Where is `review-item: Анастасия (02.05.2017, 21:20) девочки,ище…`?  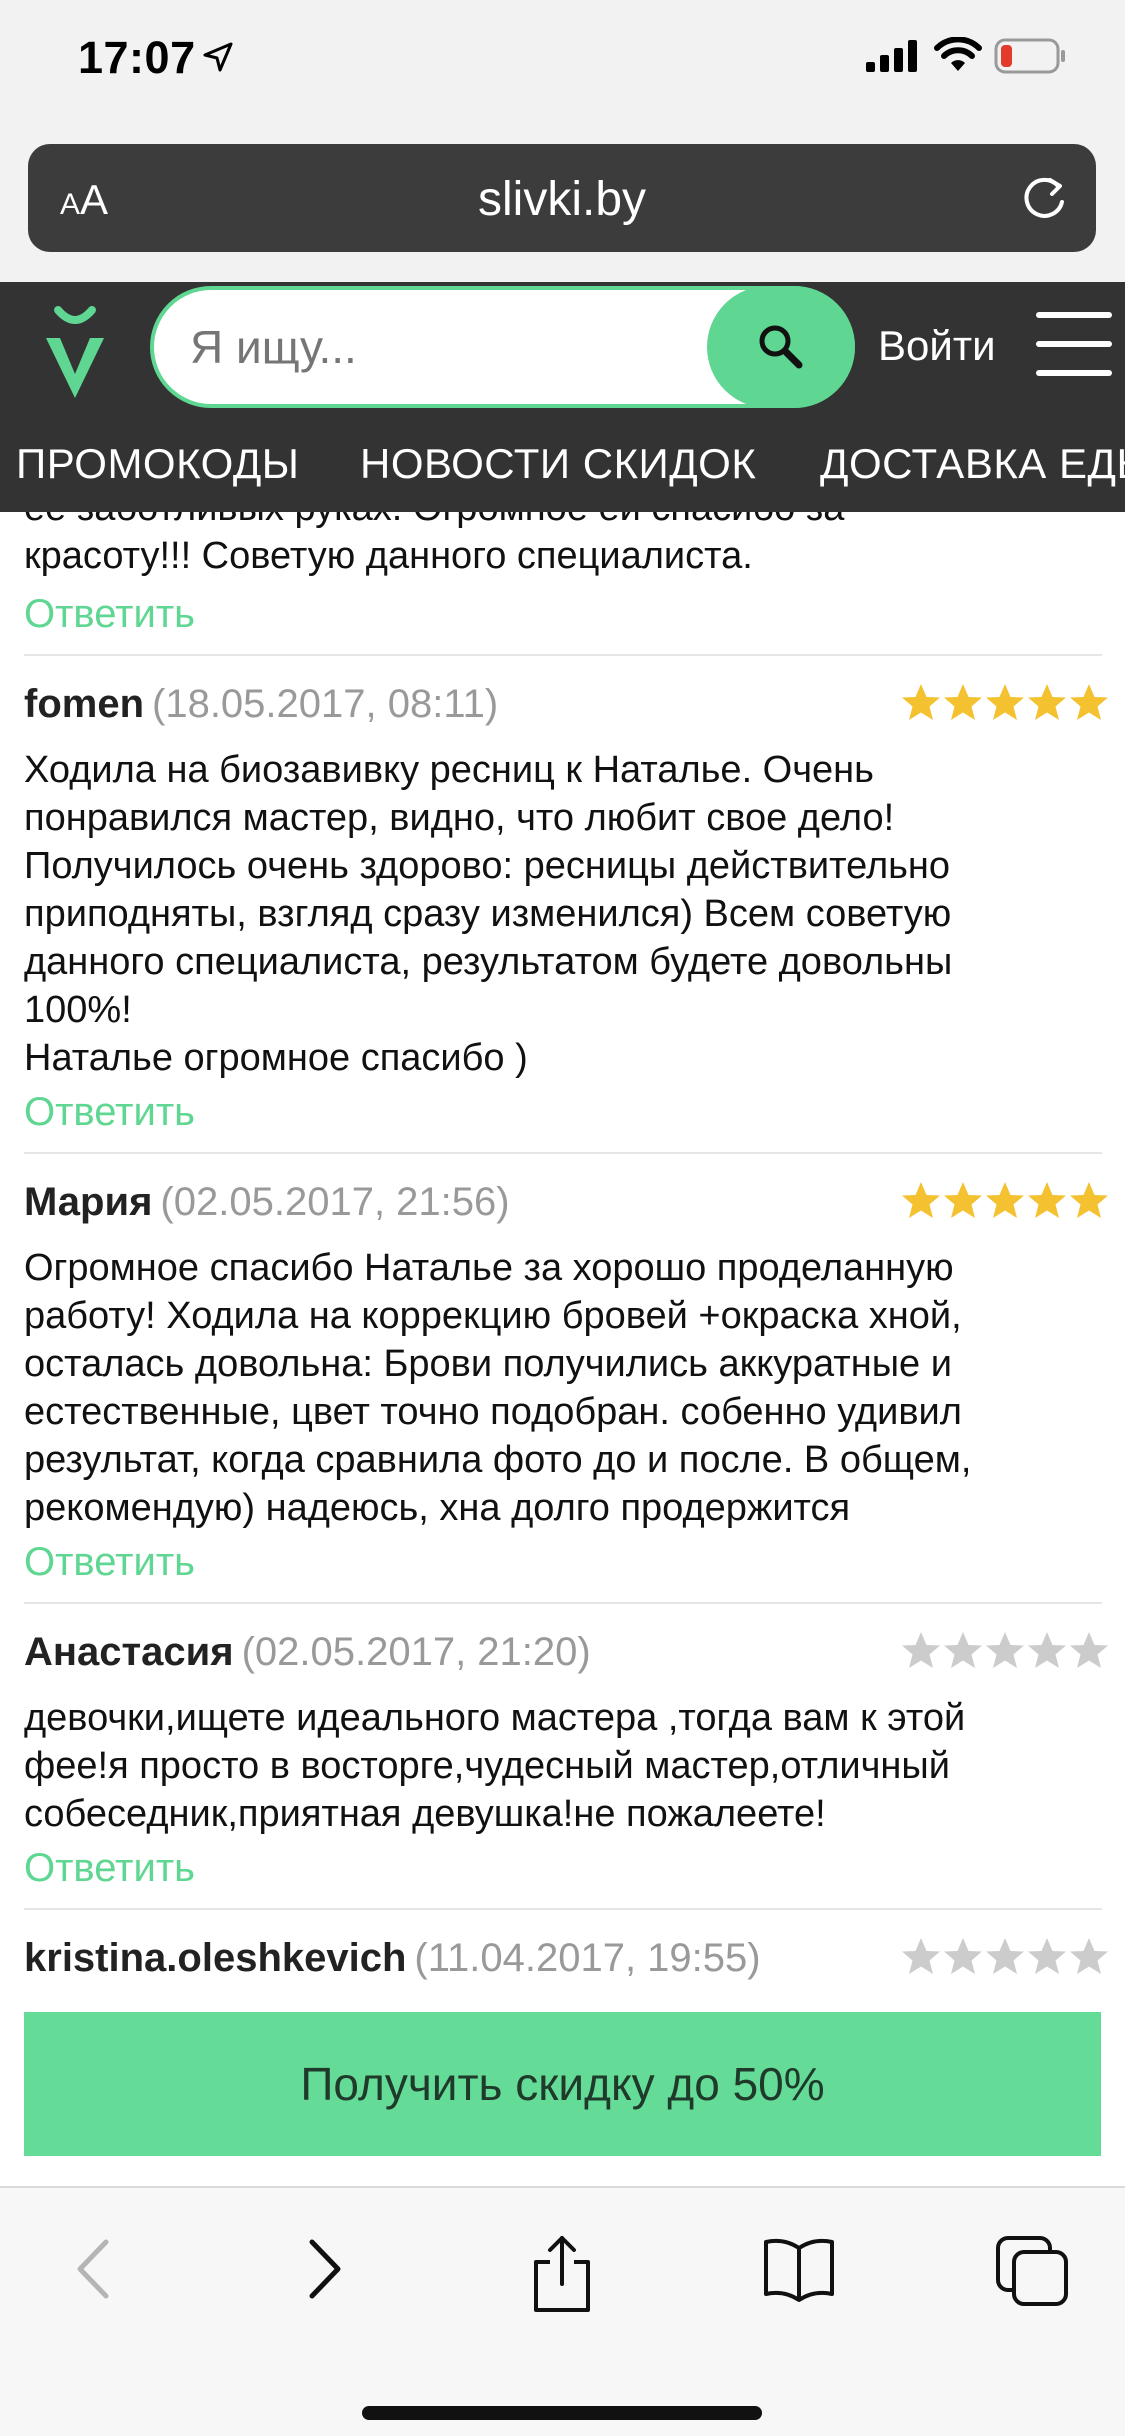 review-item: Анастасия (02.05.2017, 21:20) девочки,ище… is located at coordinates (566, 1734).